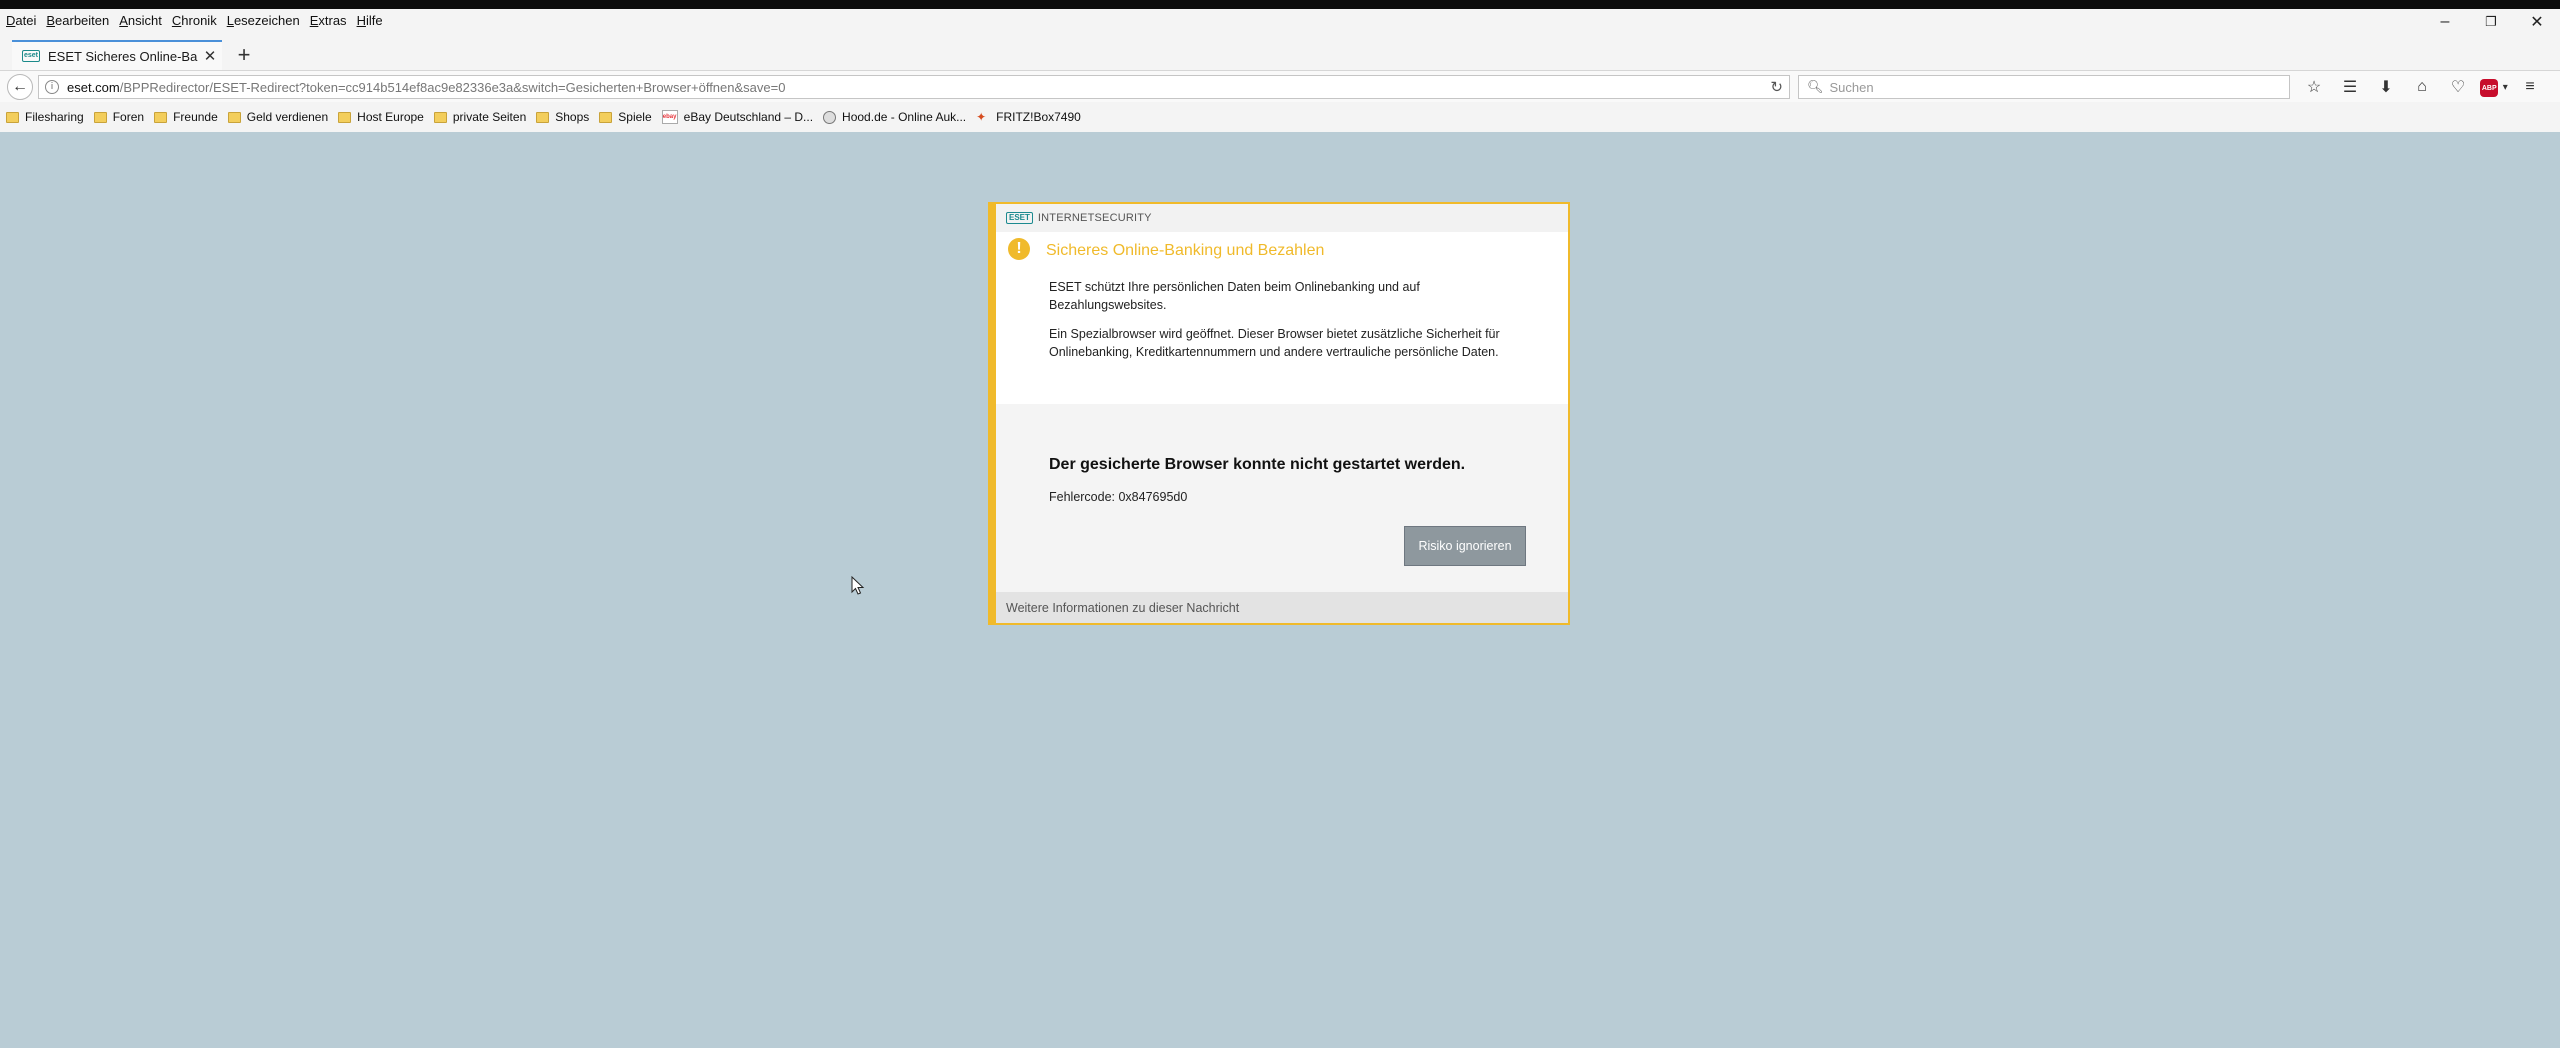  What do you see at coordinates (625, 117) in the screenshot?
I see `bookmark-spiele: Spiele` at bounding box center [625, 117].